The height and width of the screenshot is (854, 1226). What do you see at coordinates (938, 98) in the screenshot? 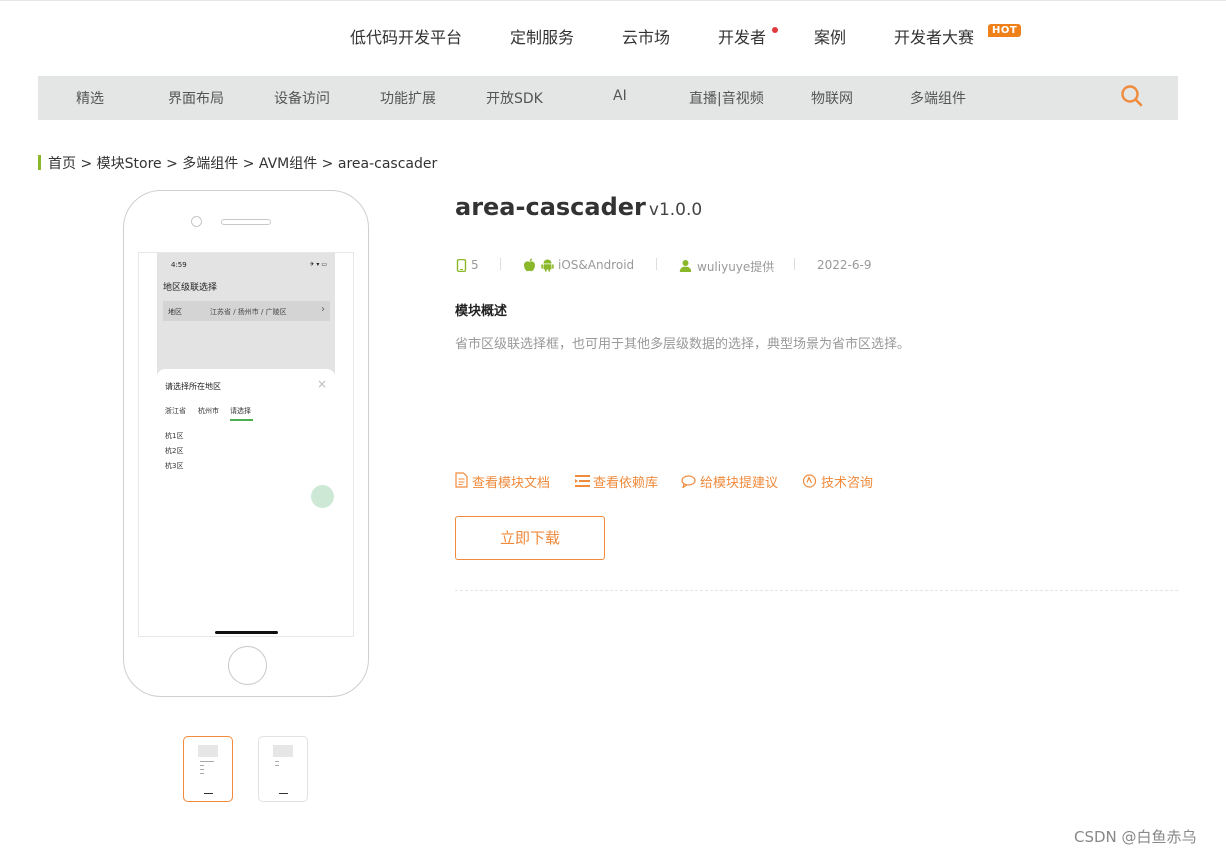
I see `category-multi-end: 多端组件` at bounding box center [938, 98].